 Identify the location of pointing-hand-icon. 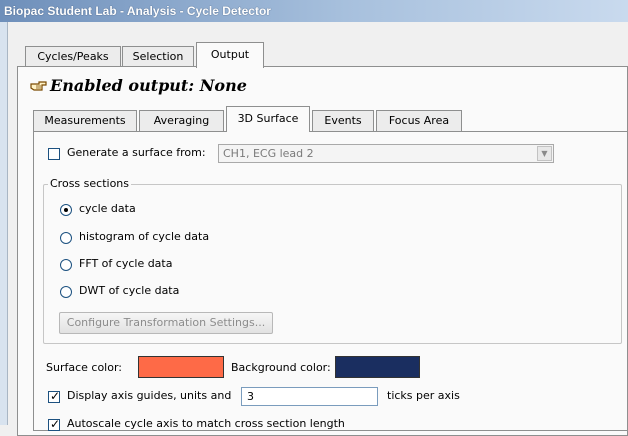
(38, 86).